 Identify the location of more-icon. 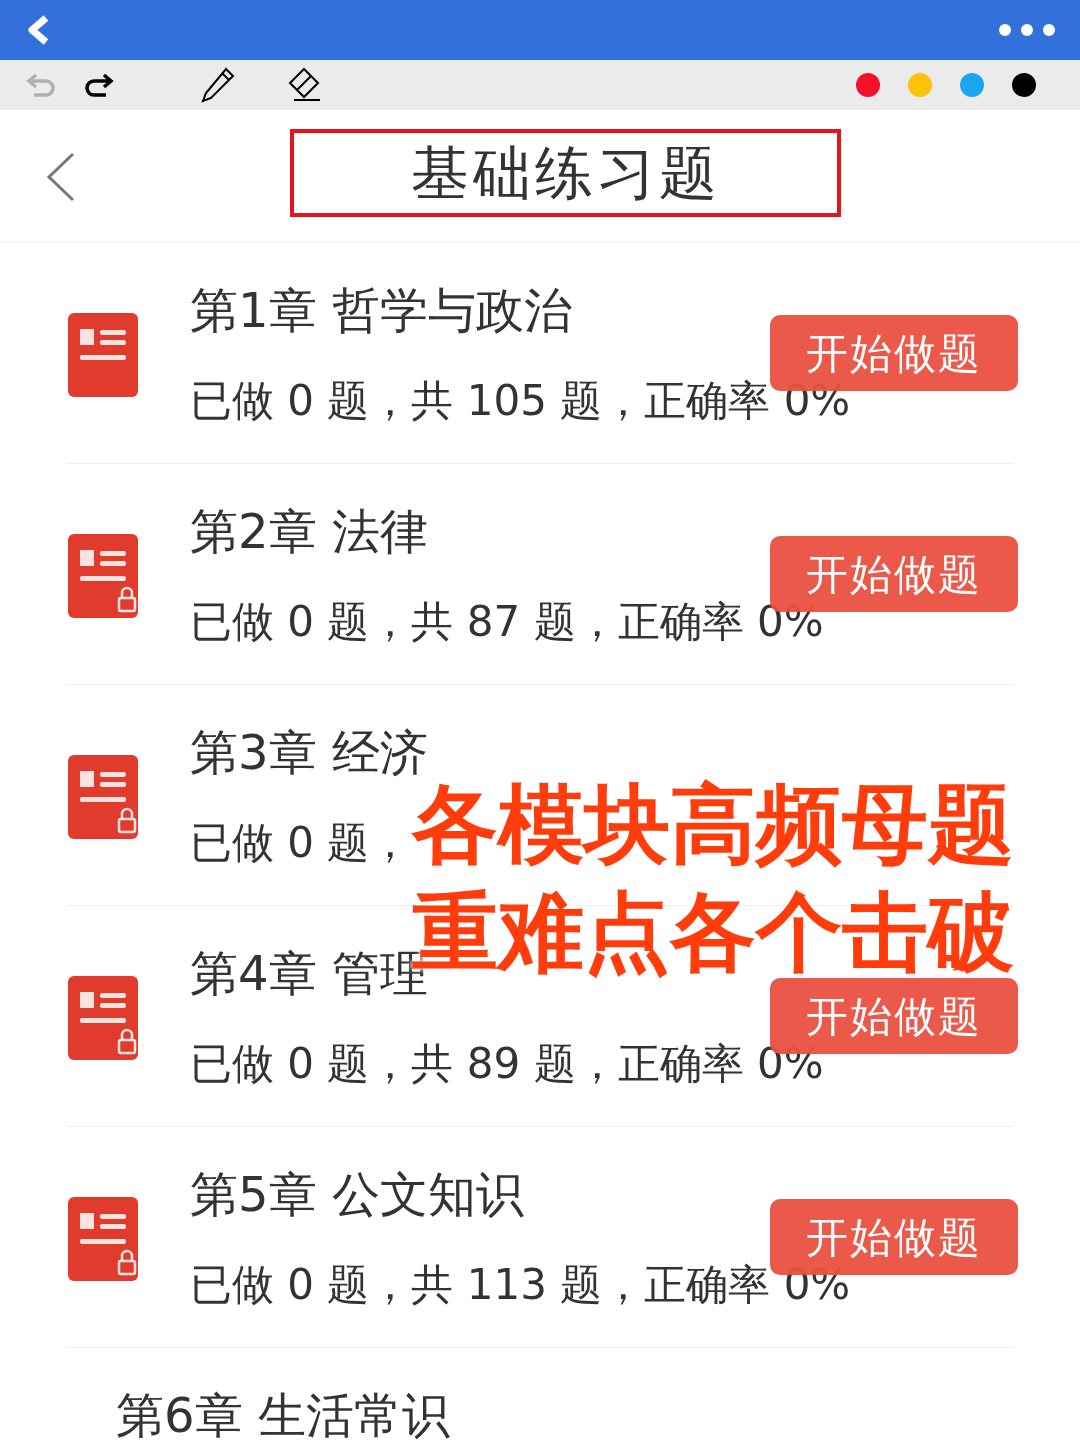
(1027, 30).